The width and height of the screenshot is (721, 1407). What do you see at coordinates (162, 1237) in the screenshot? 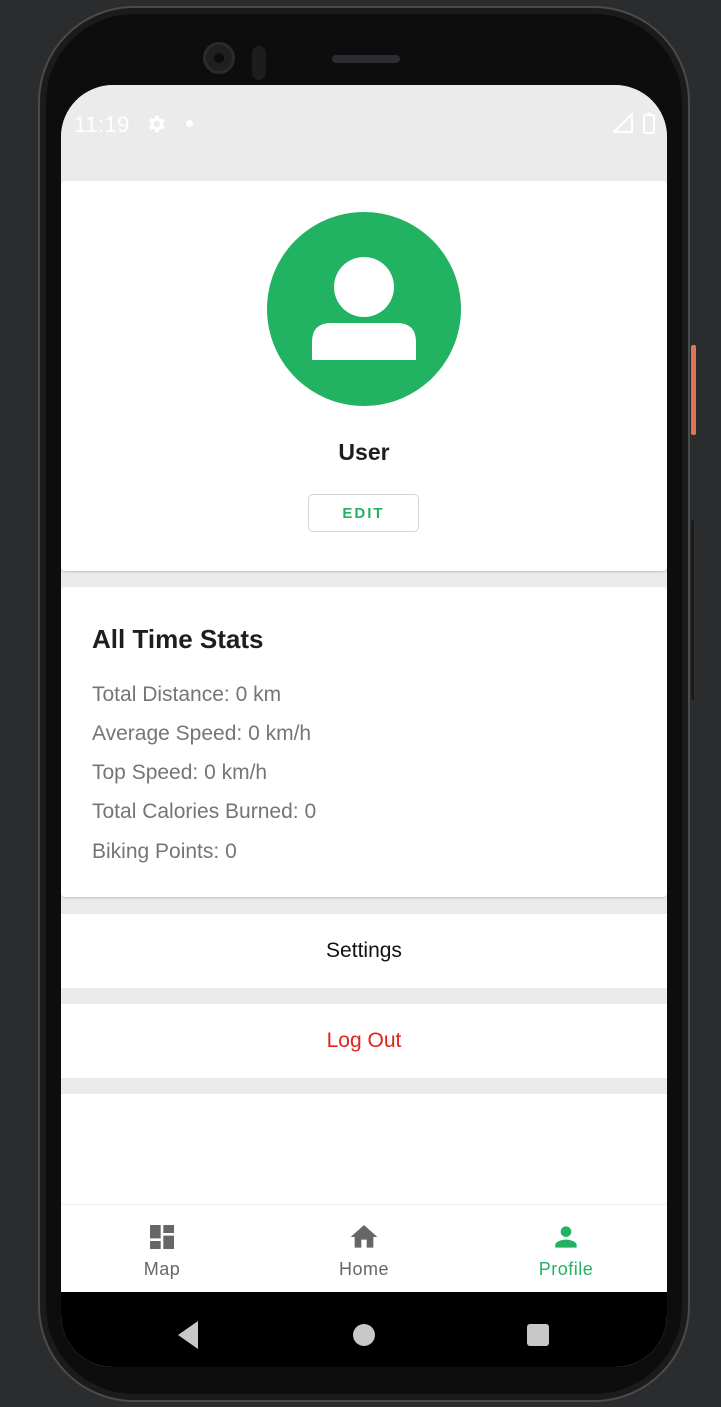
I see `dashboard-icon` at bounding box center [162, 1237].